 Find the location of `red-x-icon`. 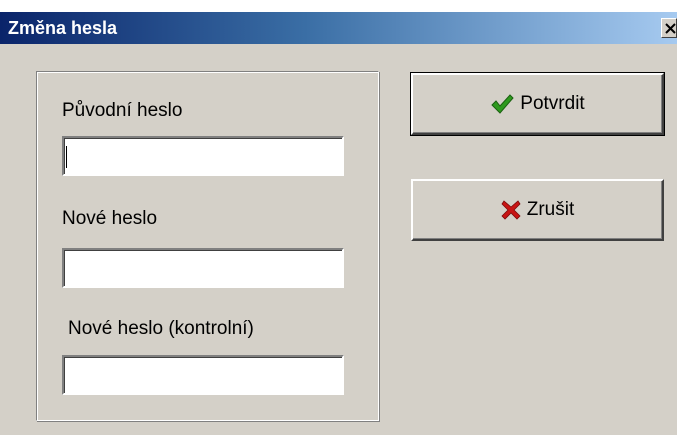

red-x-icon is located at coordinates (511, 210).